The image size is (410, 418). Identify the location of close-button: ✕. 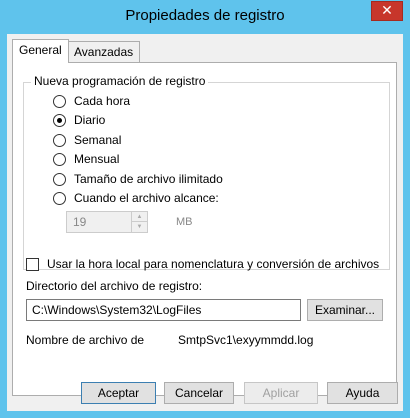
(387, 11).